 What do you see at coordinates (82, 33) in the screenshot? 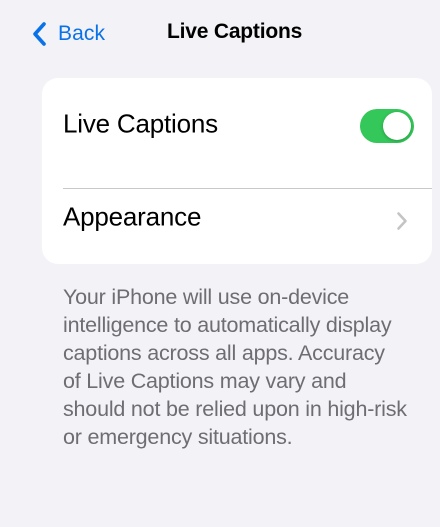
I see `back-label: Back` at bounding box center [82, 33].